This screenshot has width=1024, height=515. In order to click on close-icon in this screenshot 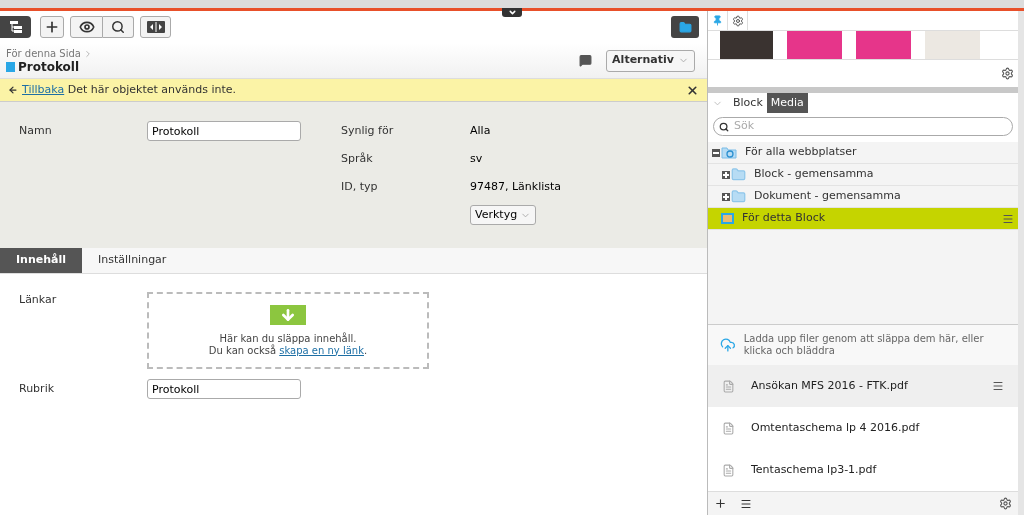, I will do `click(692, 90)`.